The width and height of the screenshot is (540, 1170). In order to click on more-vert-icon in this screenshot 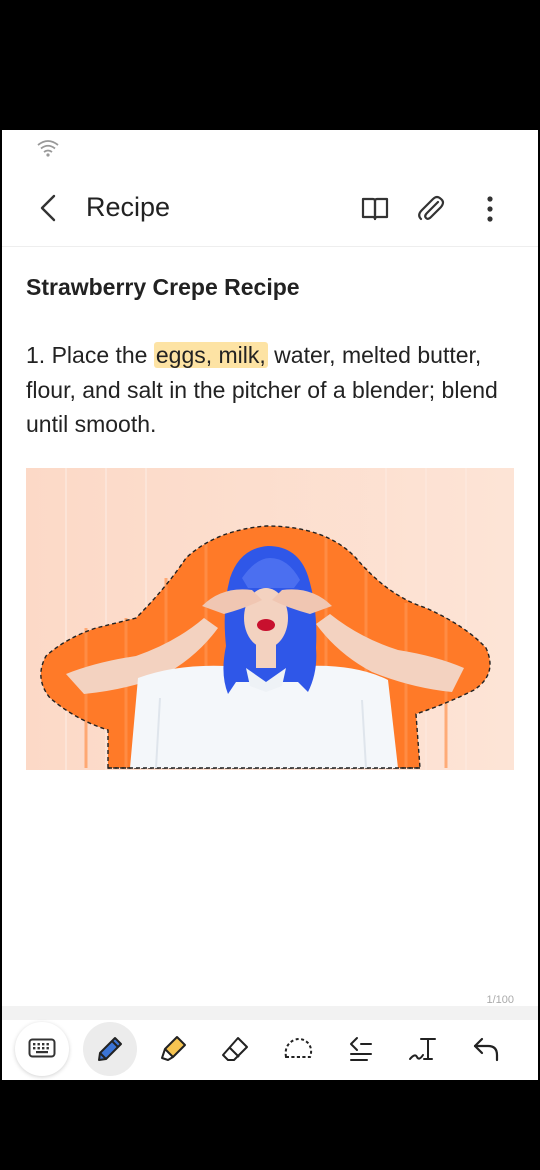, I will do `click(490, 209)`.